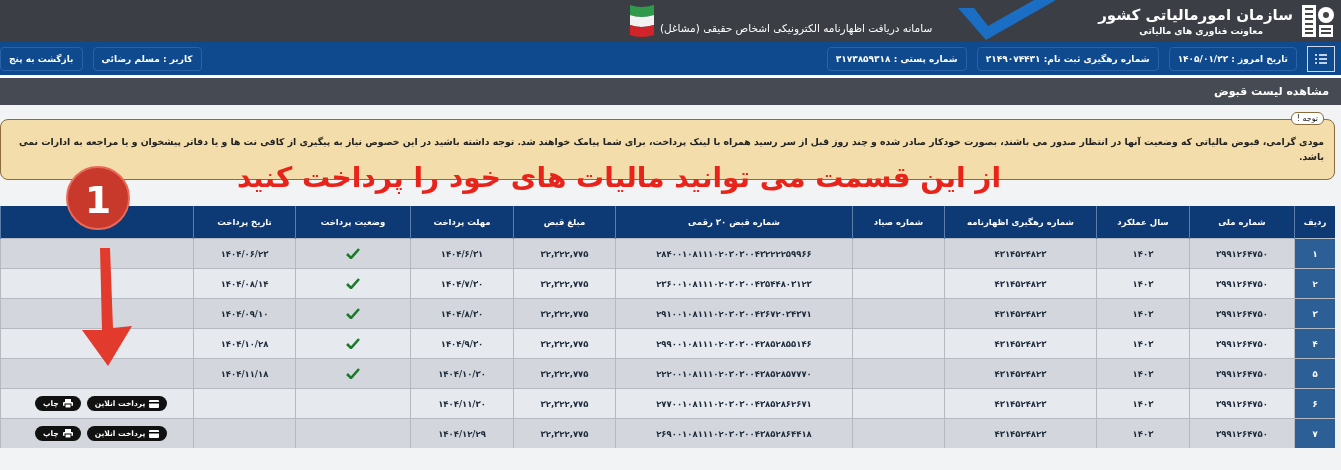  Describe the element at coordinates (734, 433) in the screenshot. I see `table-cell: ۲۶۹۰۰۱۰۸۱۱۱۰۲۰۳۰۳۰۰۴۳۸۵۲۸۶۴۴۱۸` at that location.